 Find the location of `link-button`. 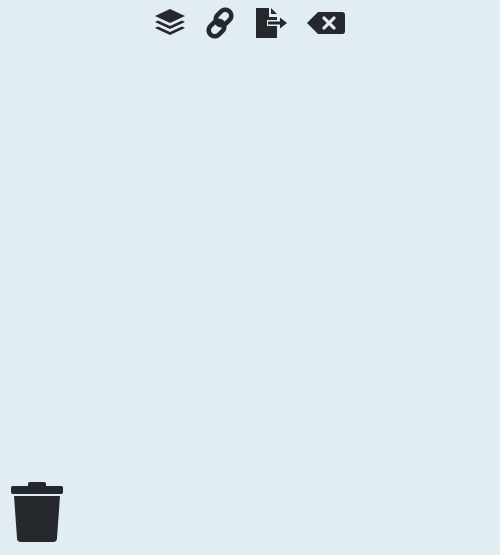

link-button is located at coordinates (220, 23).